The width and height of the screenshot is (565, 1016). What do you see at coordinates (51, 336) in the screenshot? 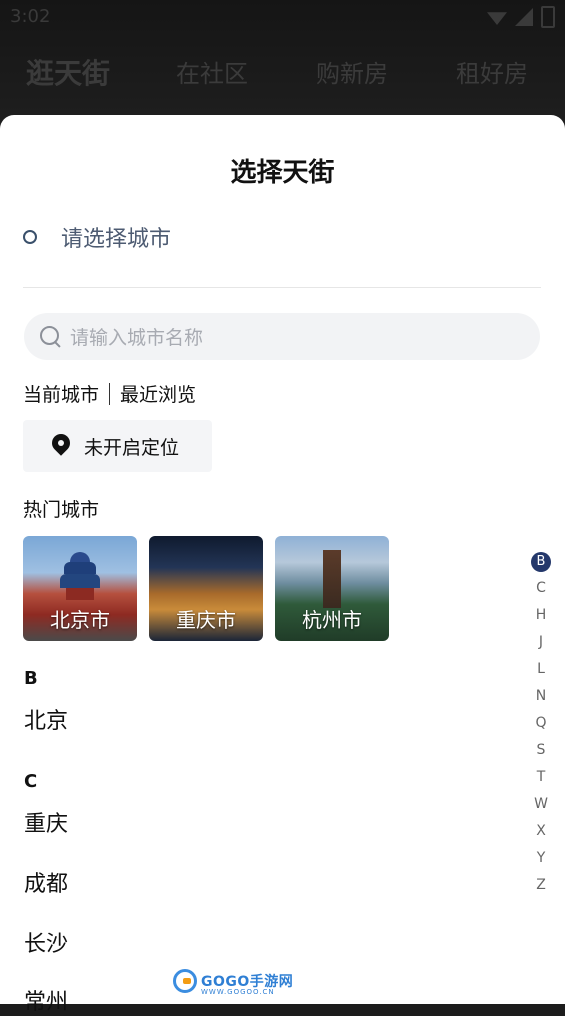
I see `search-icon` at bounding box center [51, 336].